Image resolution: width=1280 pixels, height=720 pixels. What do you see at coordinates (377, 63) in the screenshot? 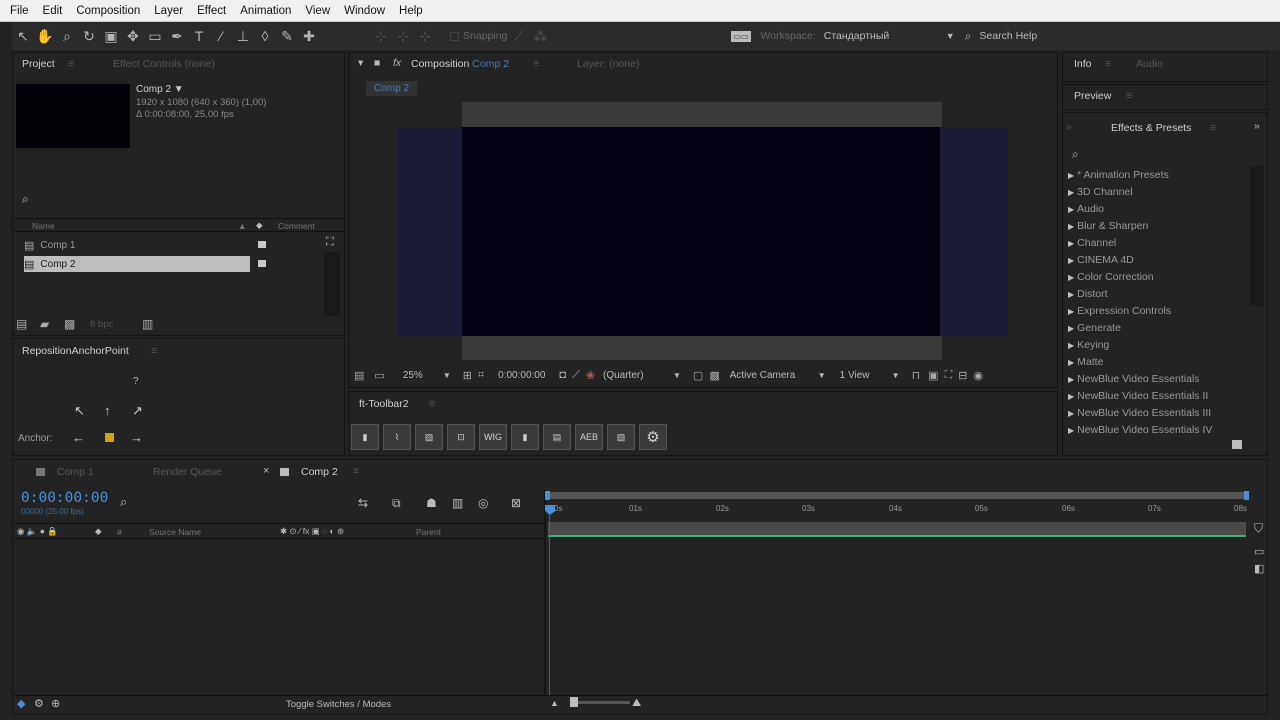
I see `comp-lock-icon: ■` at bounding box center [377, 63].